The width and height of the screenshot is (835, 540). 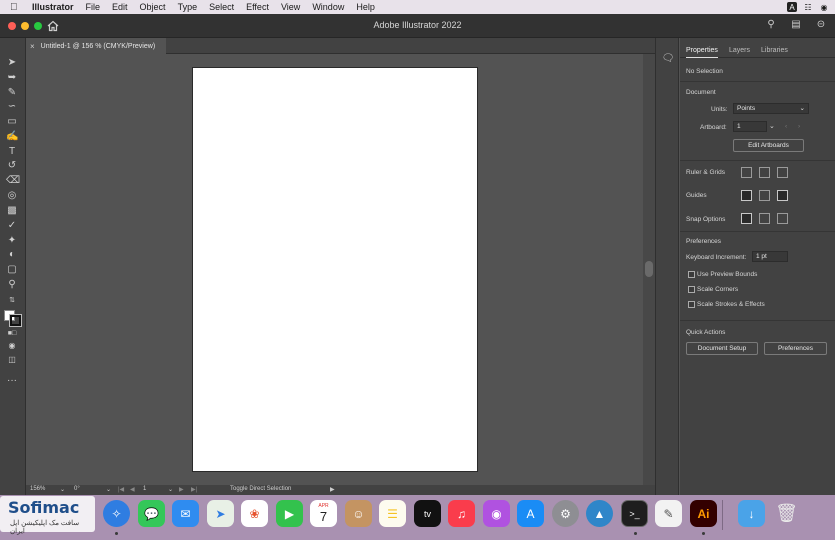 What do you see at coordinates (108, 489) in the screenshot?
I see `rotation-dropdown-icon: ⌄` at bounding box center [108, 489].